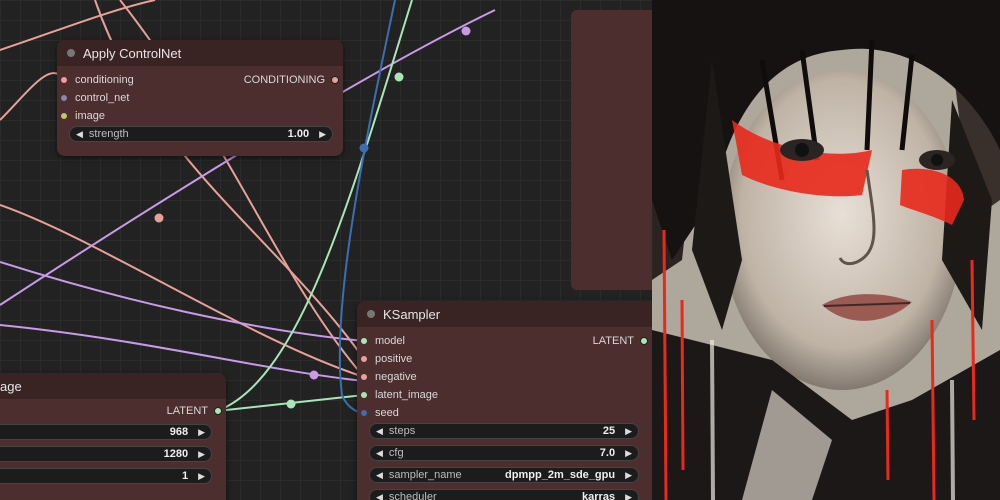 This screenshot has height=500, width=1000. What do you see at coordinates (106, 454) in the screenshot?
I see `height-widget: 1280 ▶` at bounding box center [106, 454].